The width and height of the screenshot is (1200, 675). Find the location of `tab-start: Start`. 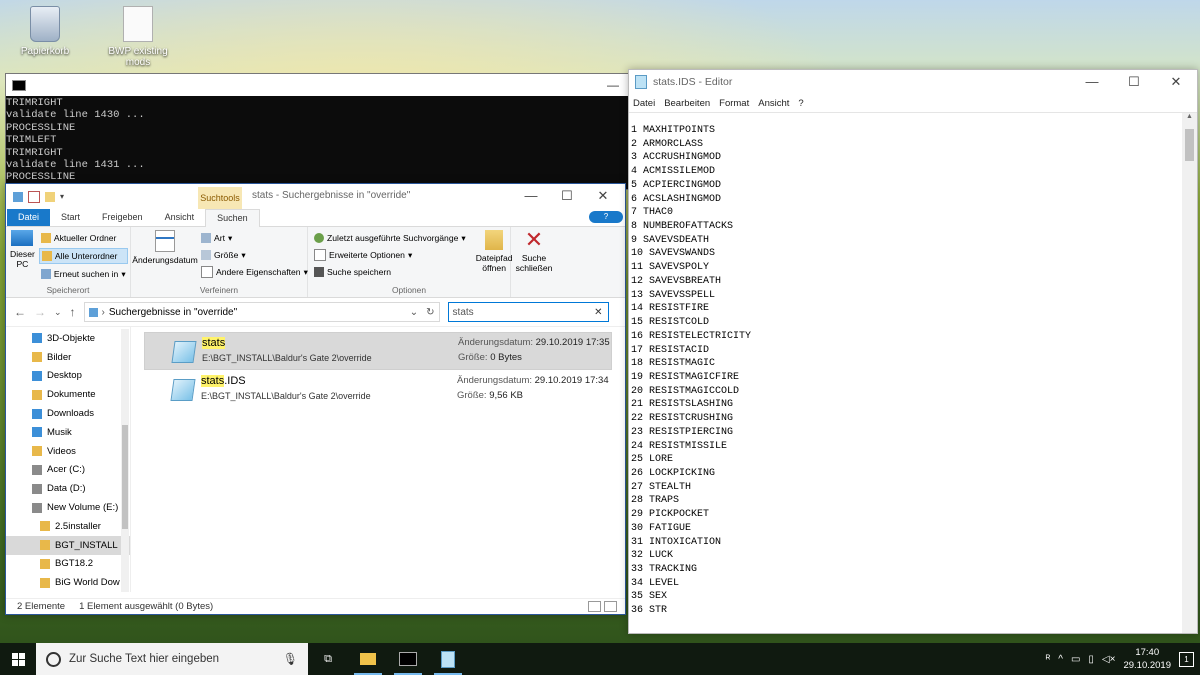

tab-start: Start is located at coordinates (70, 217).